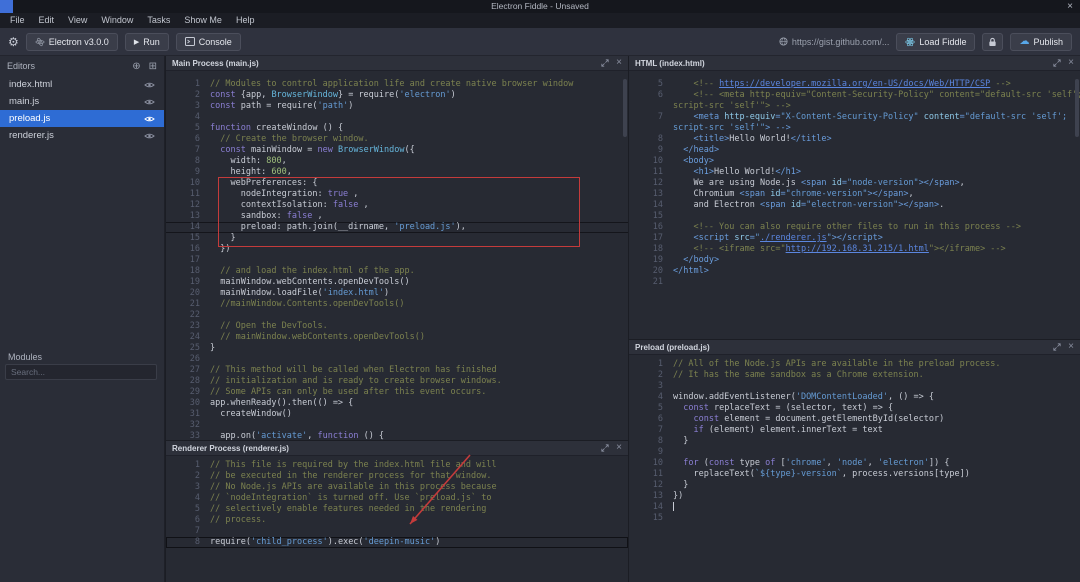 This screenshot has width=1080, height=582. I want to click on panel-header: Main Process (main.js) ×, so click(397, 63).